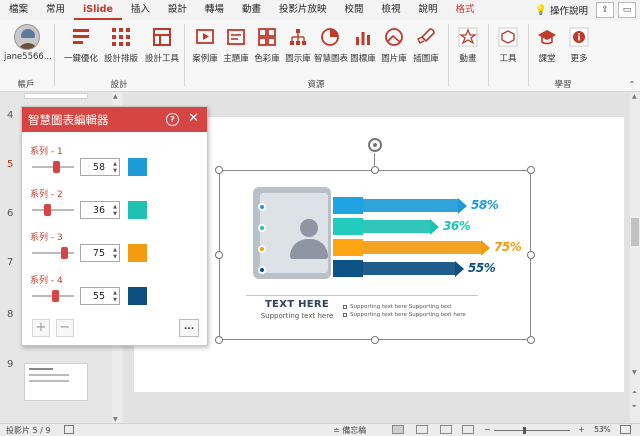 The image size is (640, 436). Describe the element at coordinates (579, 44) in the screenshot. I see `more-button: 更多` at that location.